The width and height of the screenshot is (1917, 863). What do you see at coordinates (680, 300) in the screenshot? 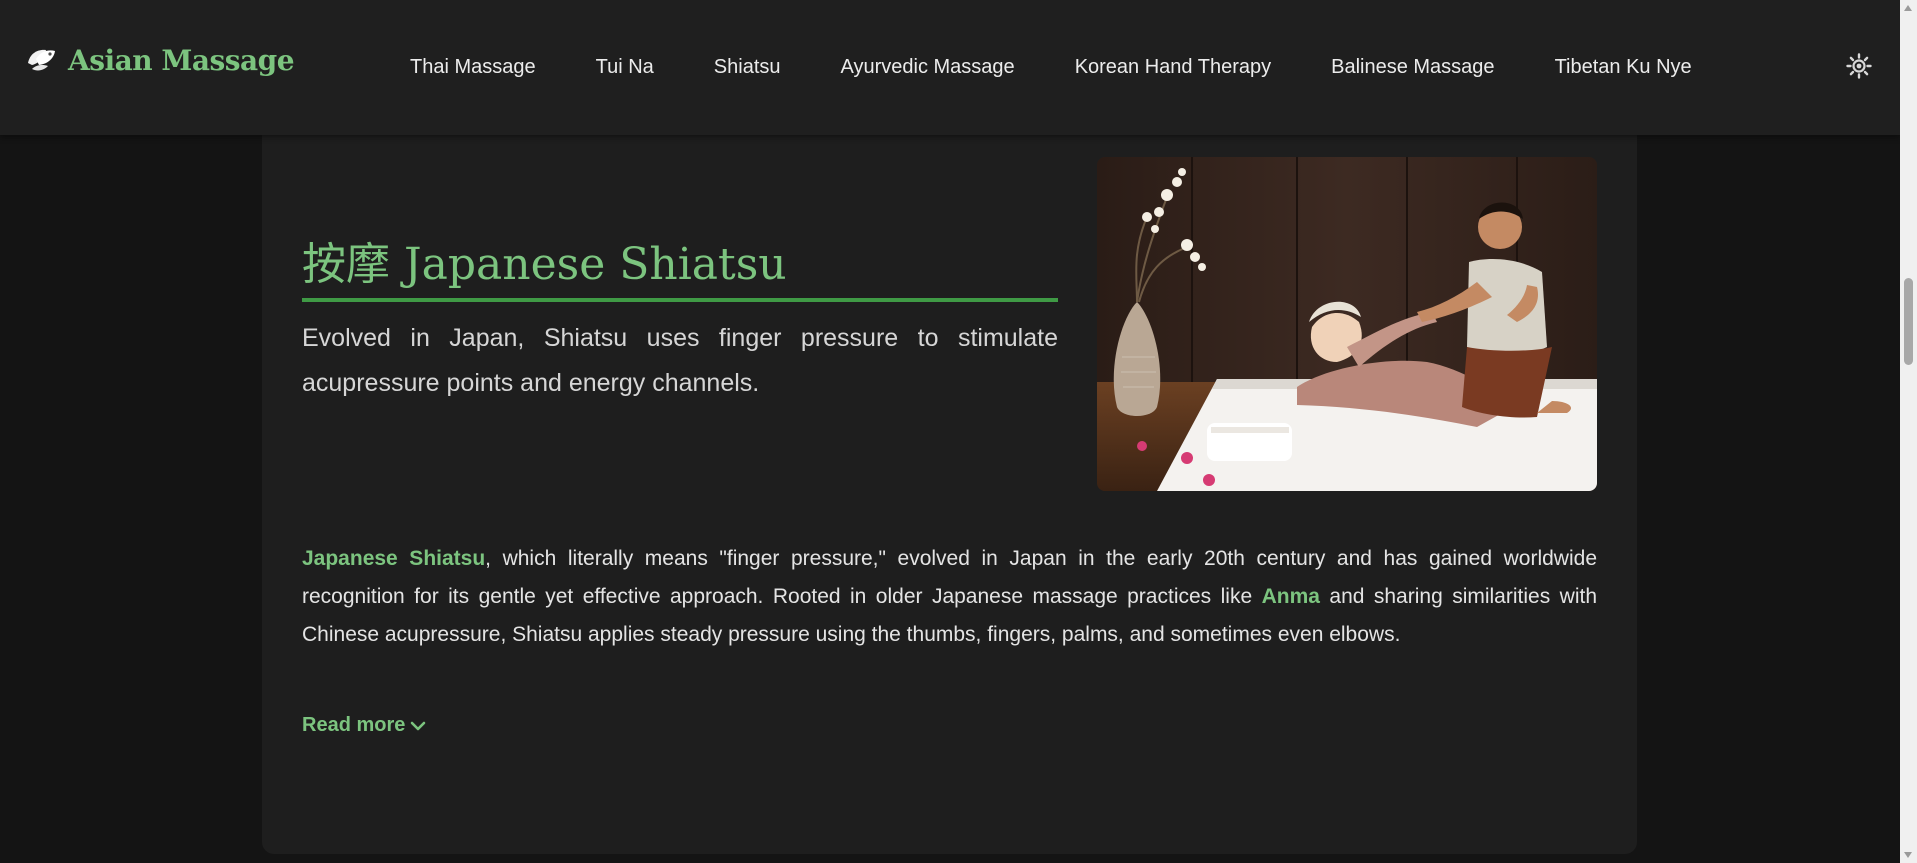
I see `title-divider` at bounding box center [680, 300].